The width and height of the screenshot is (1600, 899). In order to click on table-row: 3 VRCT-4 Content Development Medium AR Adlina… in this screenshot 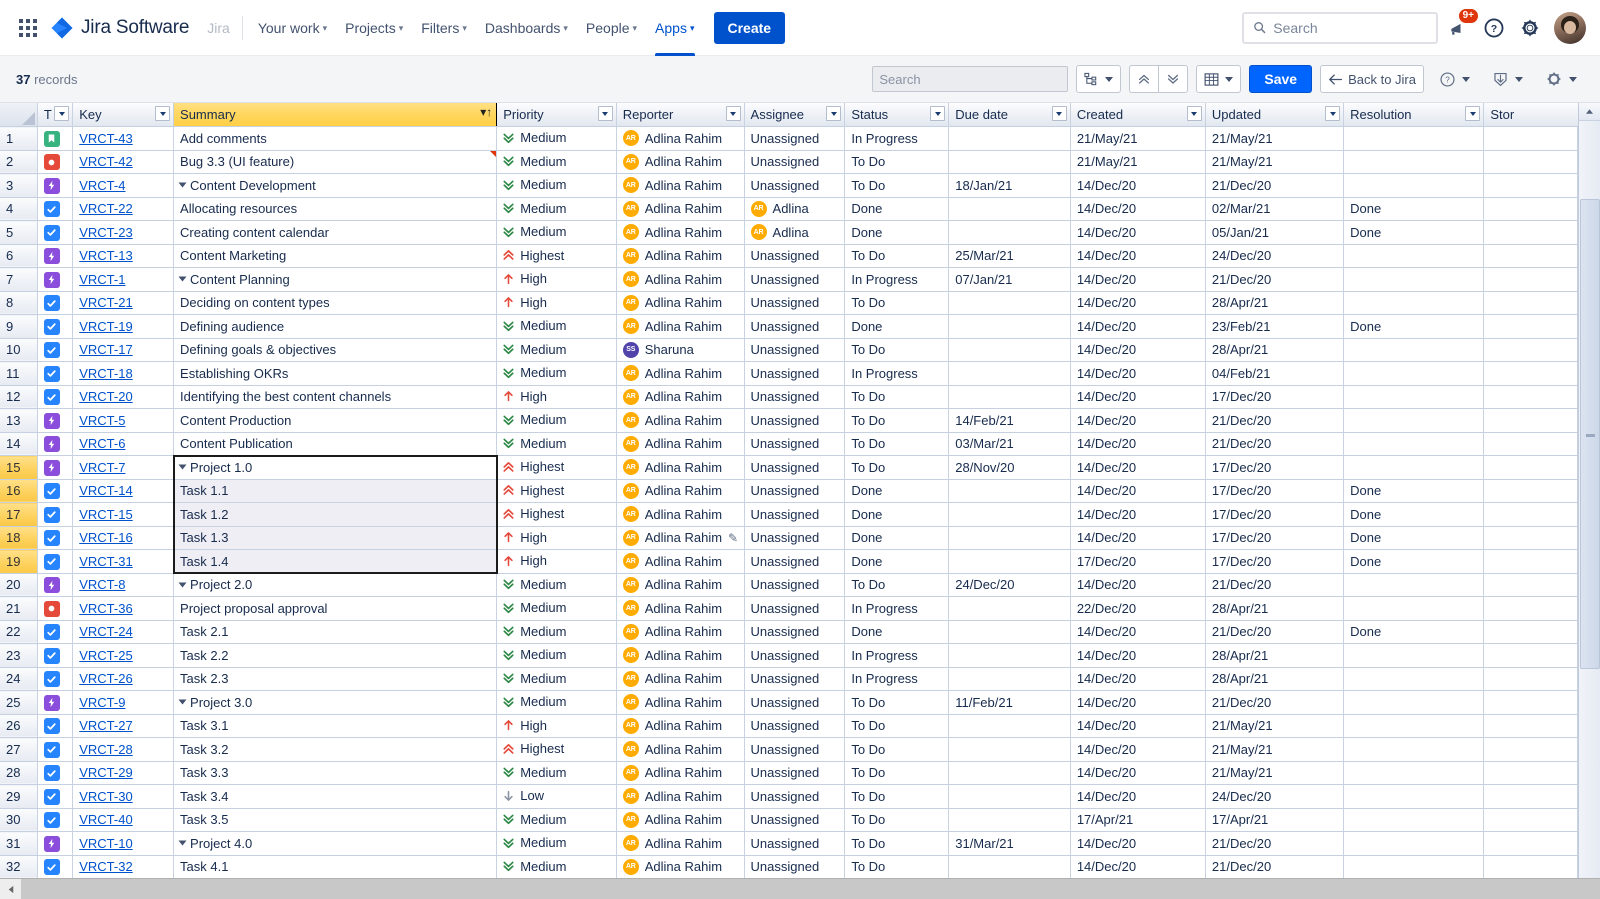, I will do `click(789, 185)`.